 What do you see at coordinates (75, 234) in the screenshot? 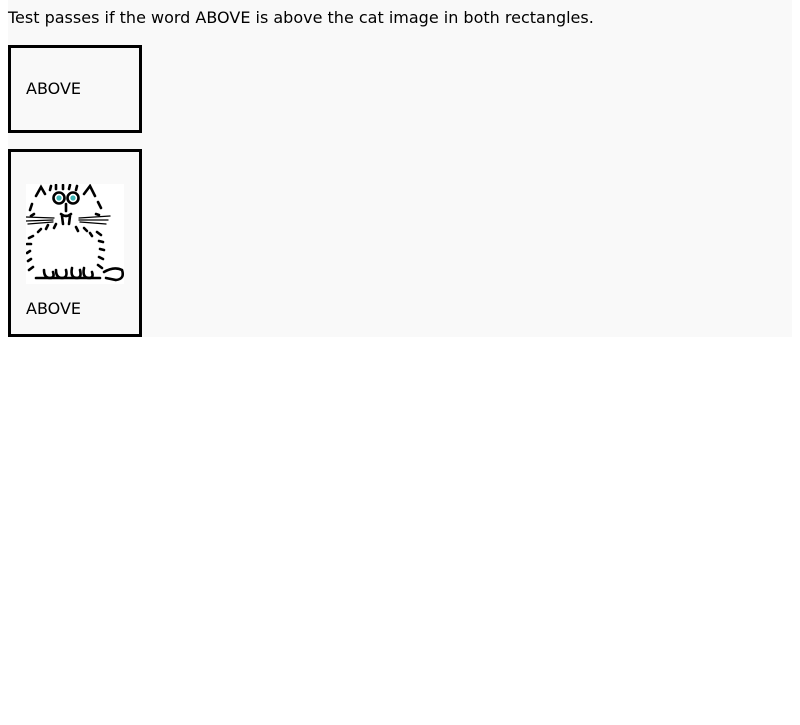
I see `cat-icon` at bounding box center [75, 234].